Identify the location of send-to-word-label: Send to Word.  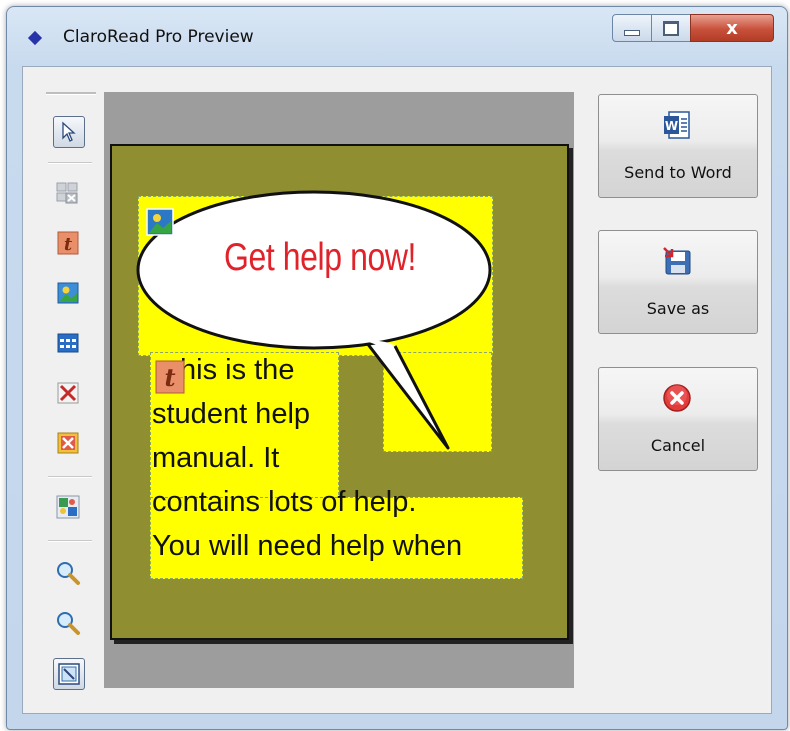
(678, 172).